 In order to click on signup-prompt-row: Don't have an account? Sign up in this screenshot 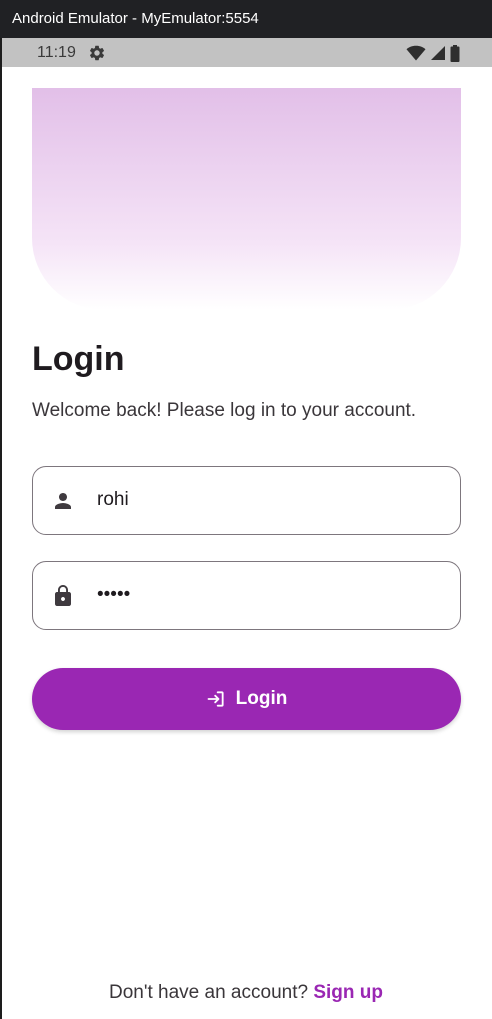, I will do `click(246, 993)`.